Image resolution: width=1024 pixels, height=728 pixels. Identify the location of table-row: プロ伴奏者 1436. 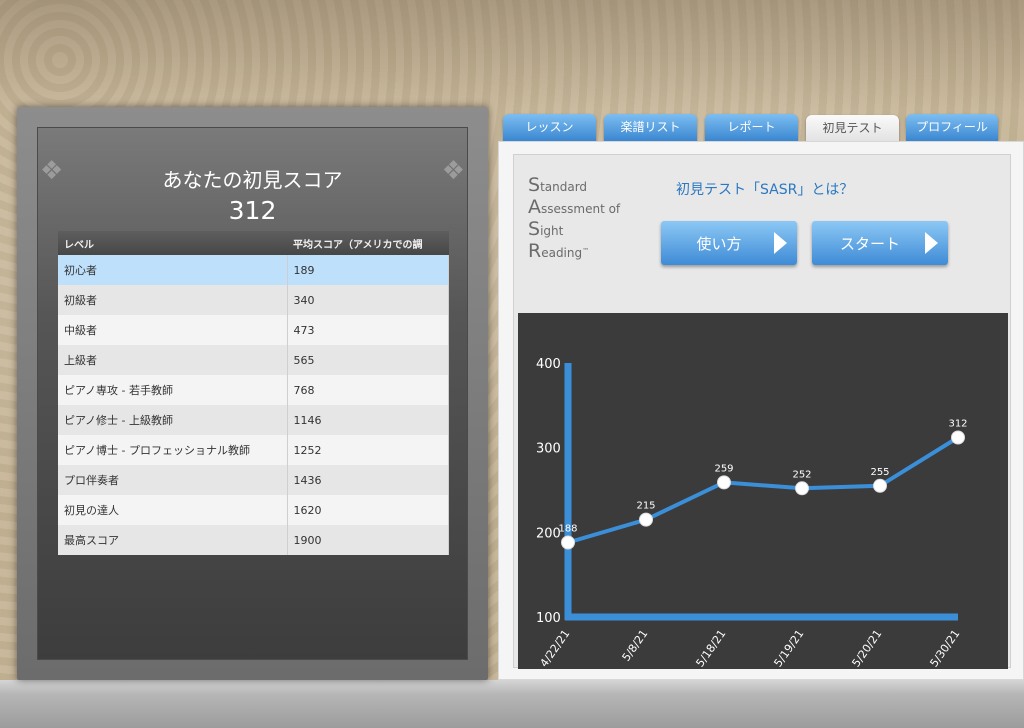
(253, 480).